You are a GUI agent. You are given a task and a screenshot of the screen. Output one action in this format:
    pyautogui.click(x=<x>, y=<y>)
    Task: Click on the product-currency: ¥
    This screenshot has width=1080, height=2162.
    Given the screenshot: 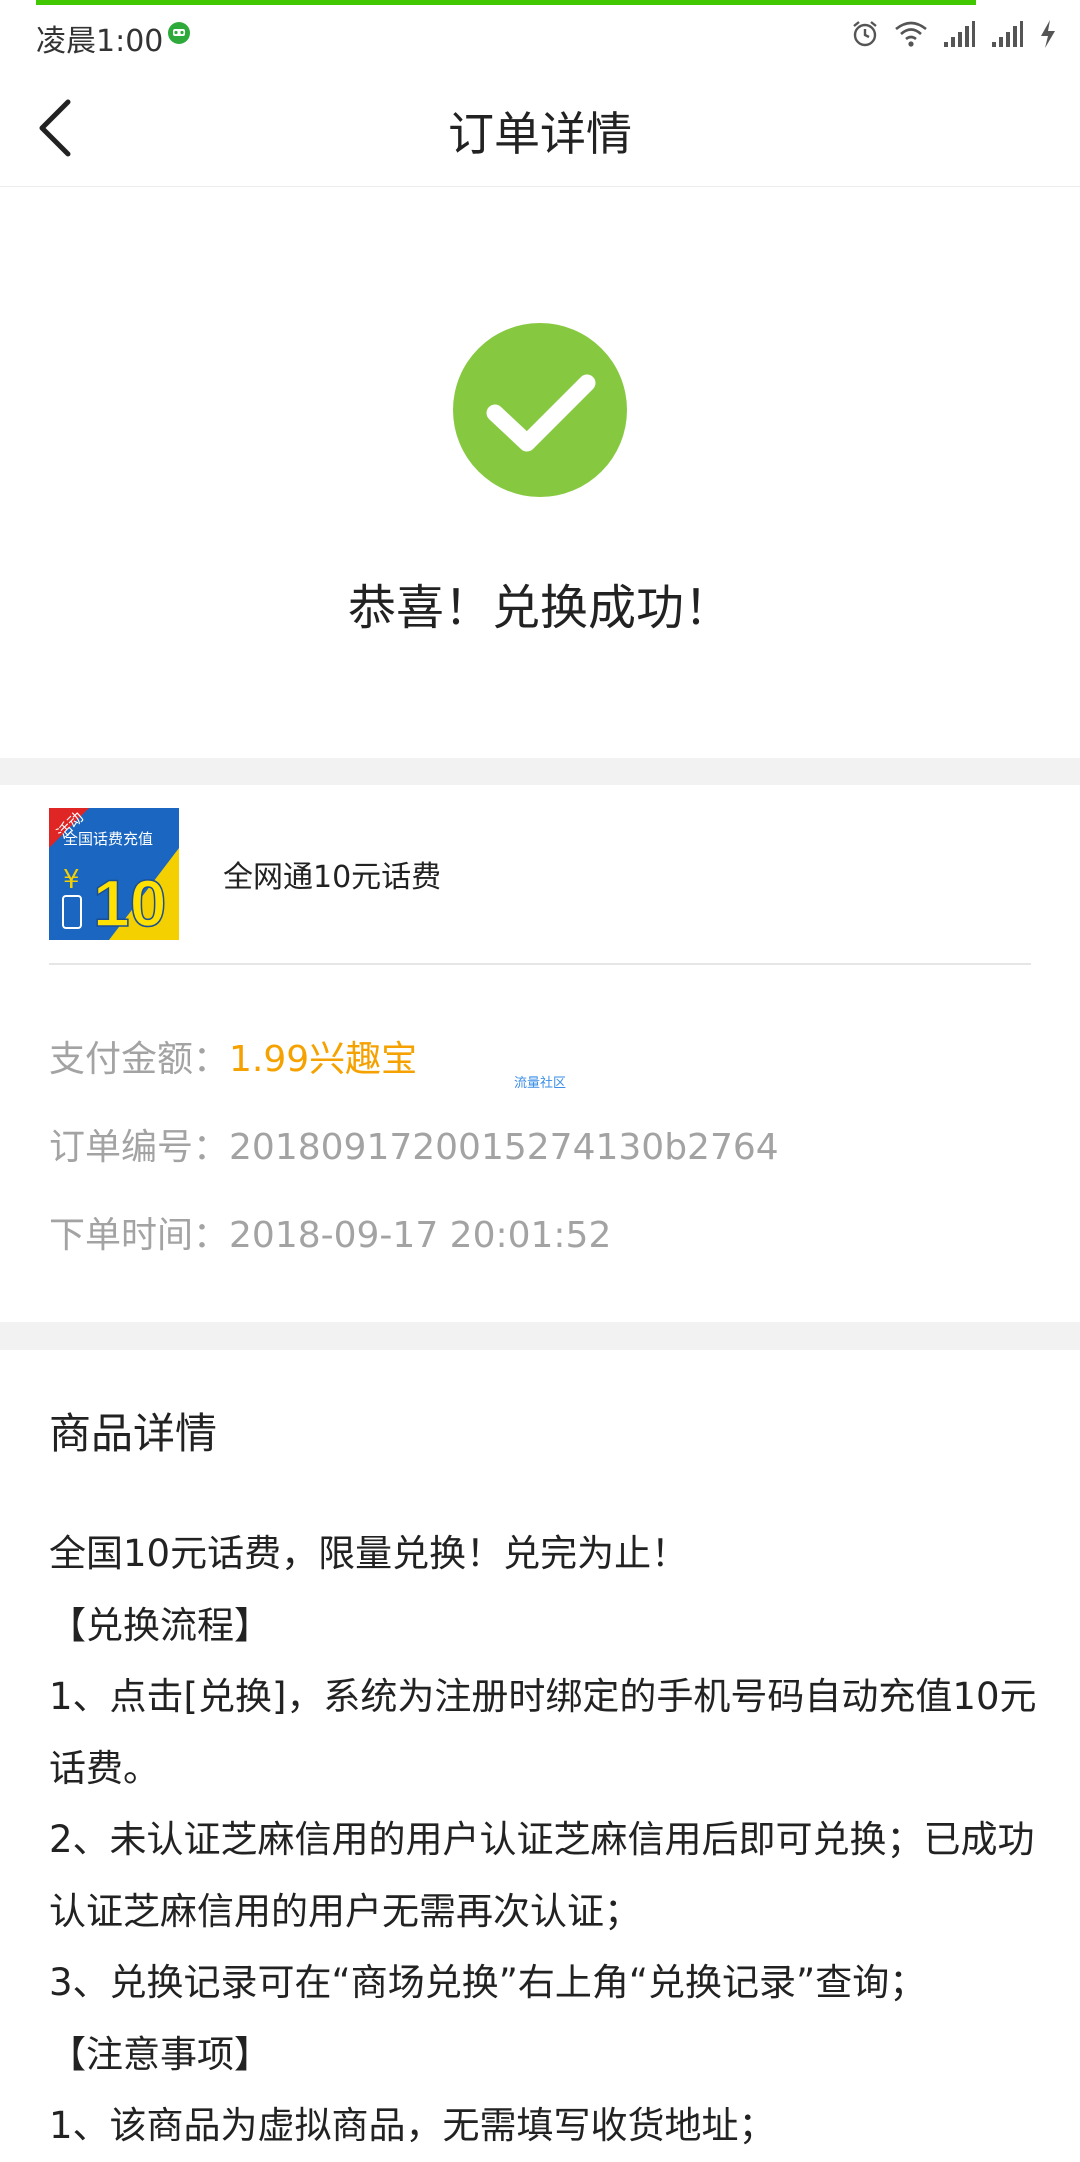 What is the action you would take?
    pyautogui.click(x=71, y=880)
    